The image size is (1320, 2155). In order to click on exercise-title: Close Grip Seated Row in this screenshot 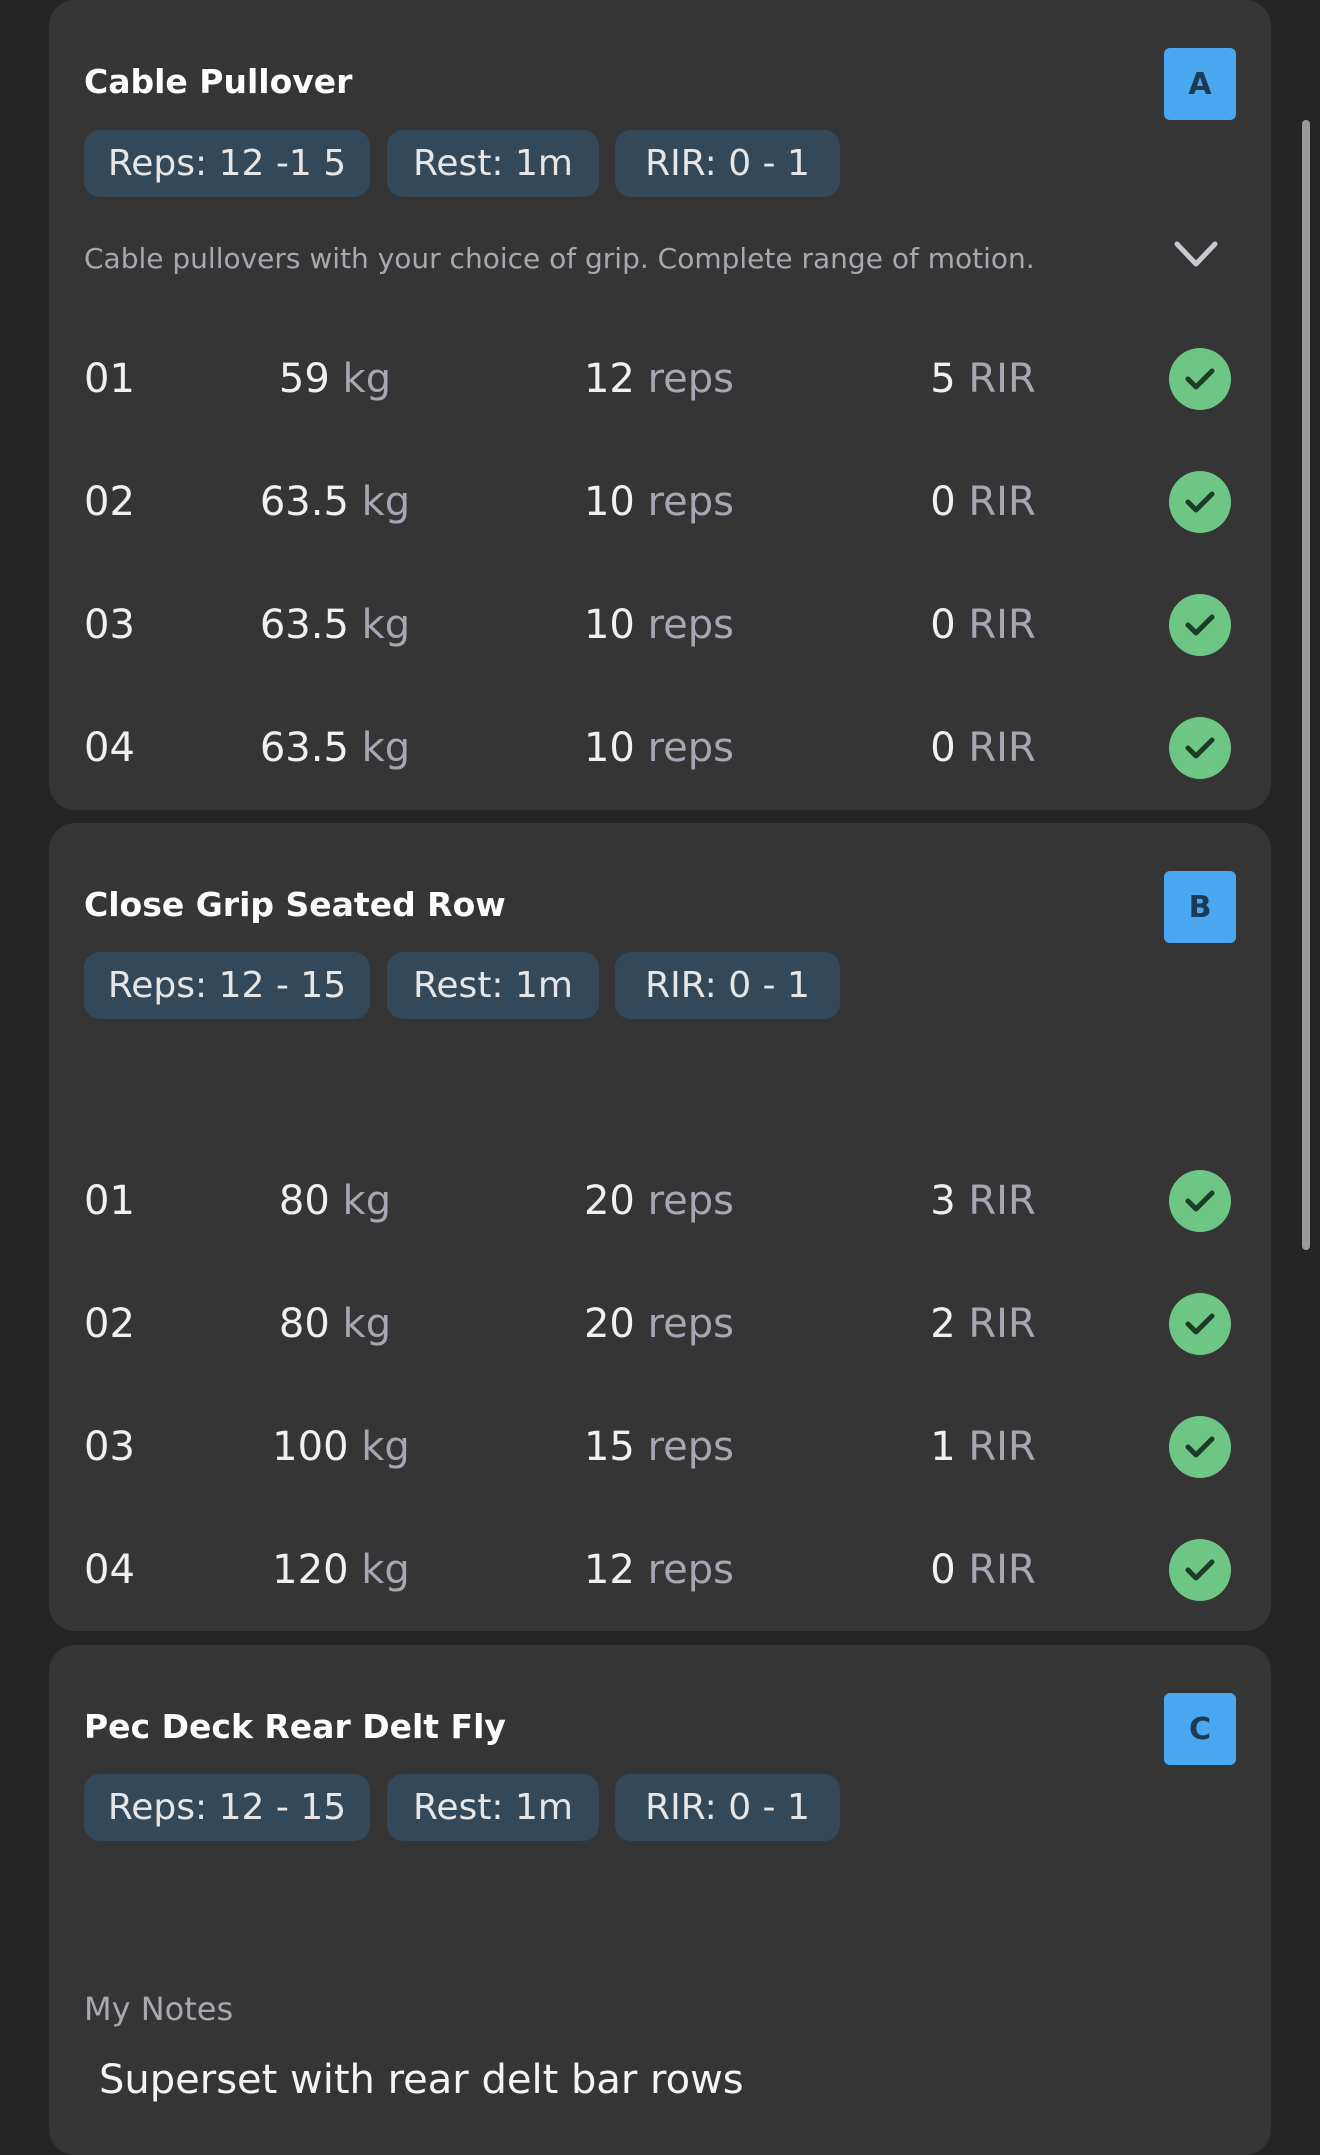, I will do `click(295, 904)`.